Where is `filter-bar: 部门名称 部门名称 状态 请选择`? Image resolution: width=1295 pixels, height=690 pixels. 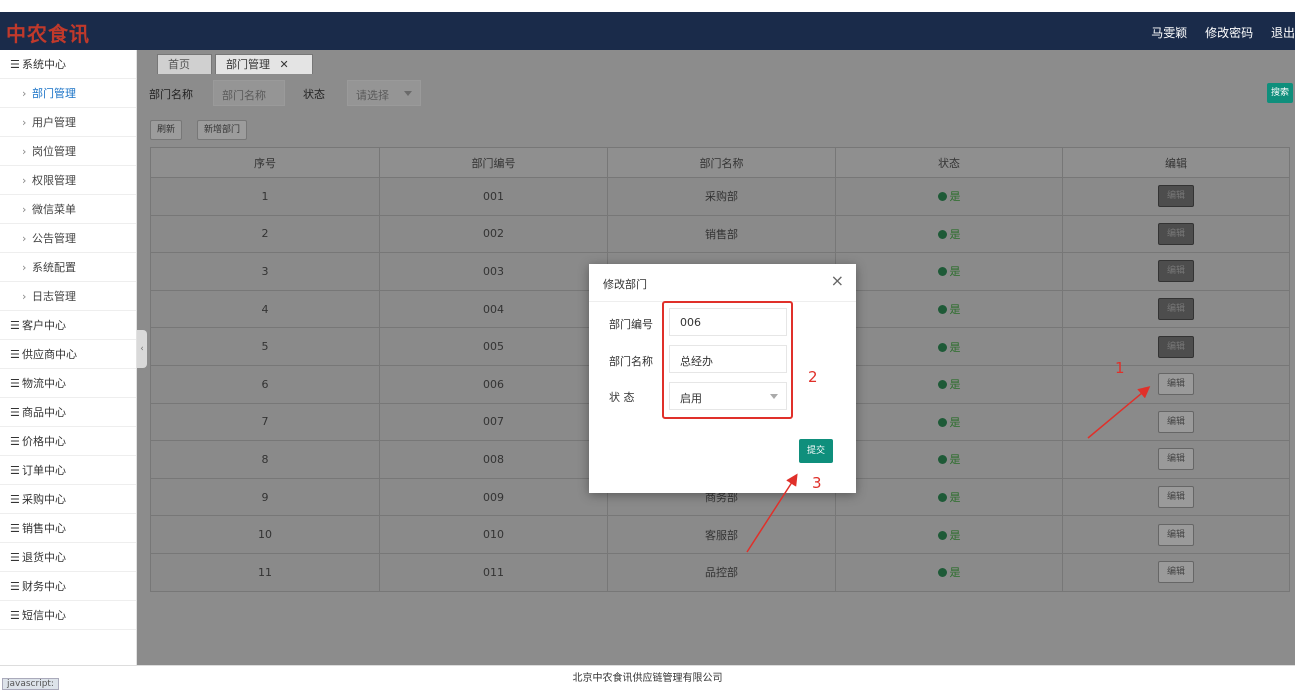 filter-bar: 部门名称 部门名称 状态 请选择 is located at coordinates (722, 93).